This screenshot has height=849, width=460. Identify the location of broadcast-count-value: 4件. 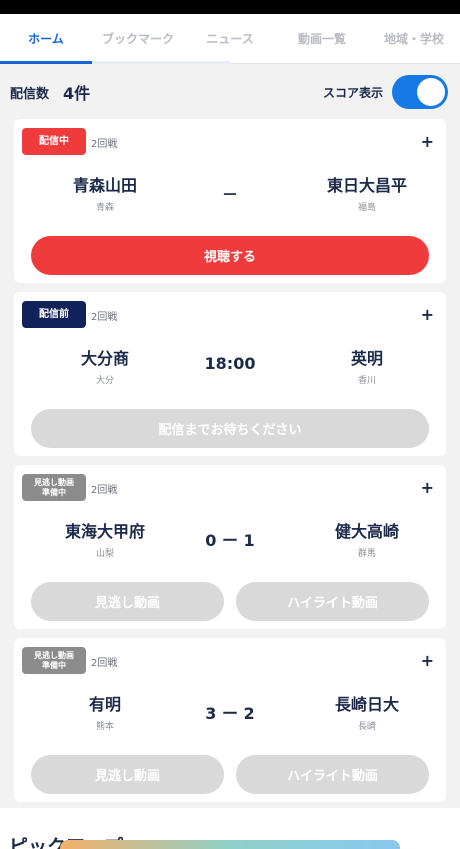
(77, 93).